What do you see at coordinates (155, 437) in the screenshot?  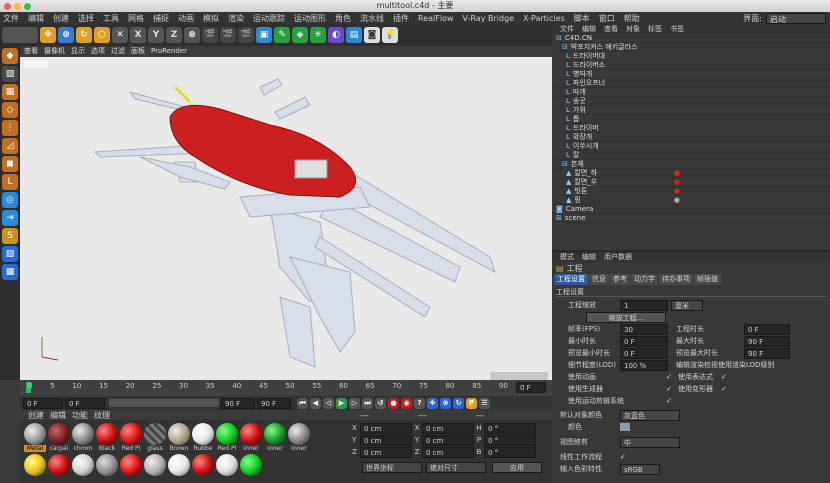 I see `material-swatch: glass` at bounding box center [155, 437].